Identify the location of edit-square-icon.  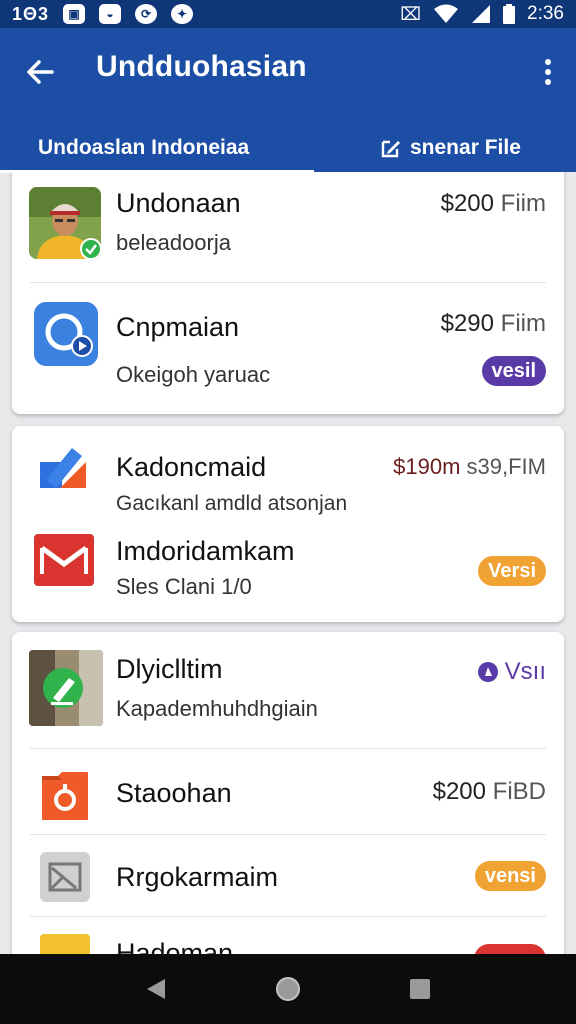
(64, 470).